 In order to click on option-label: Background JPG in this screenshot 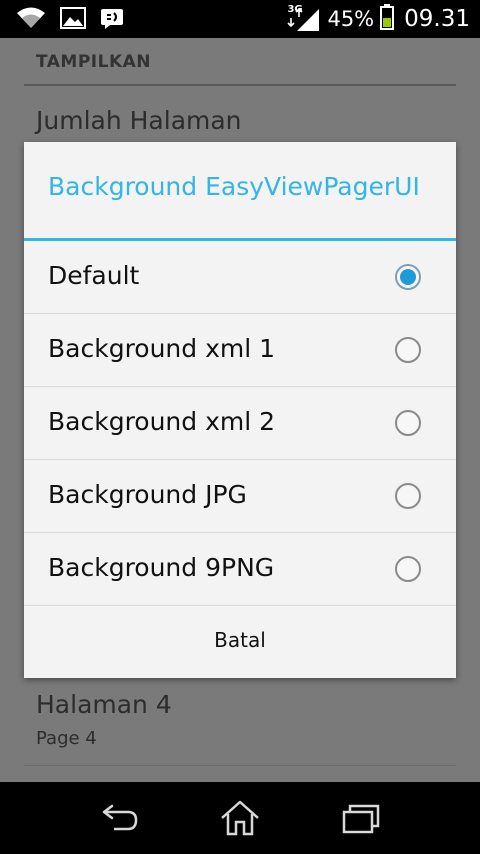, I will do `click(147, 494)`.